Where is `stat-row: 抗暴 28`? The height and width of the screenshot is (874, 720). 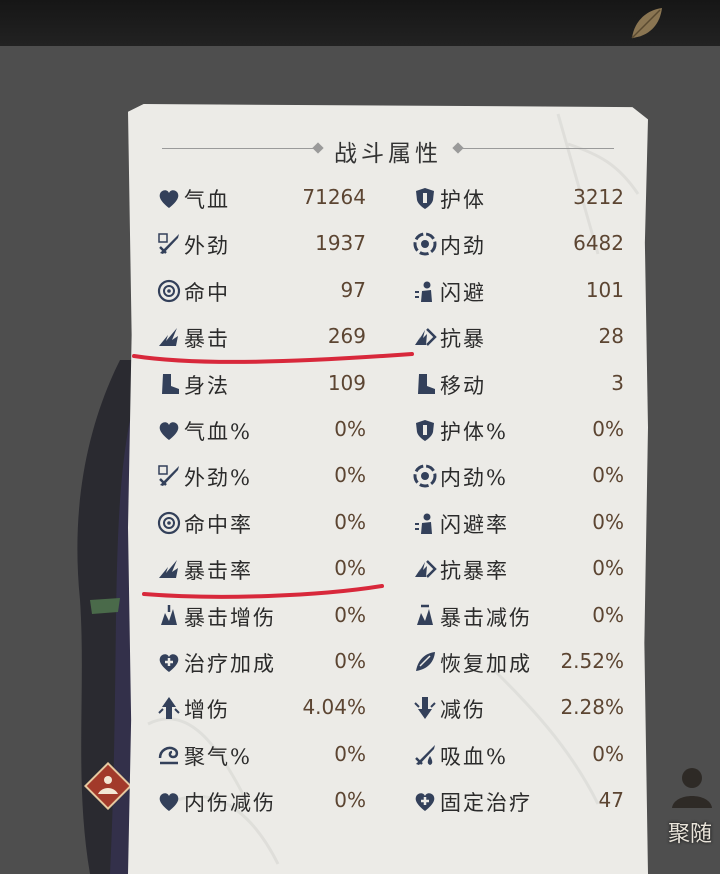 stat-row: 抗暴 28 is located at coordinates (518, 337).